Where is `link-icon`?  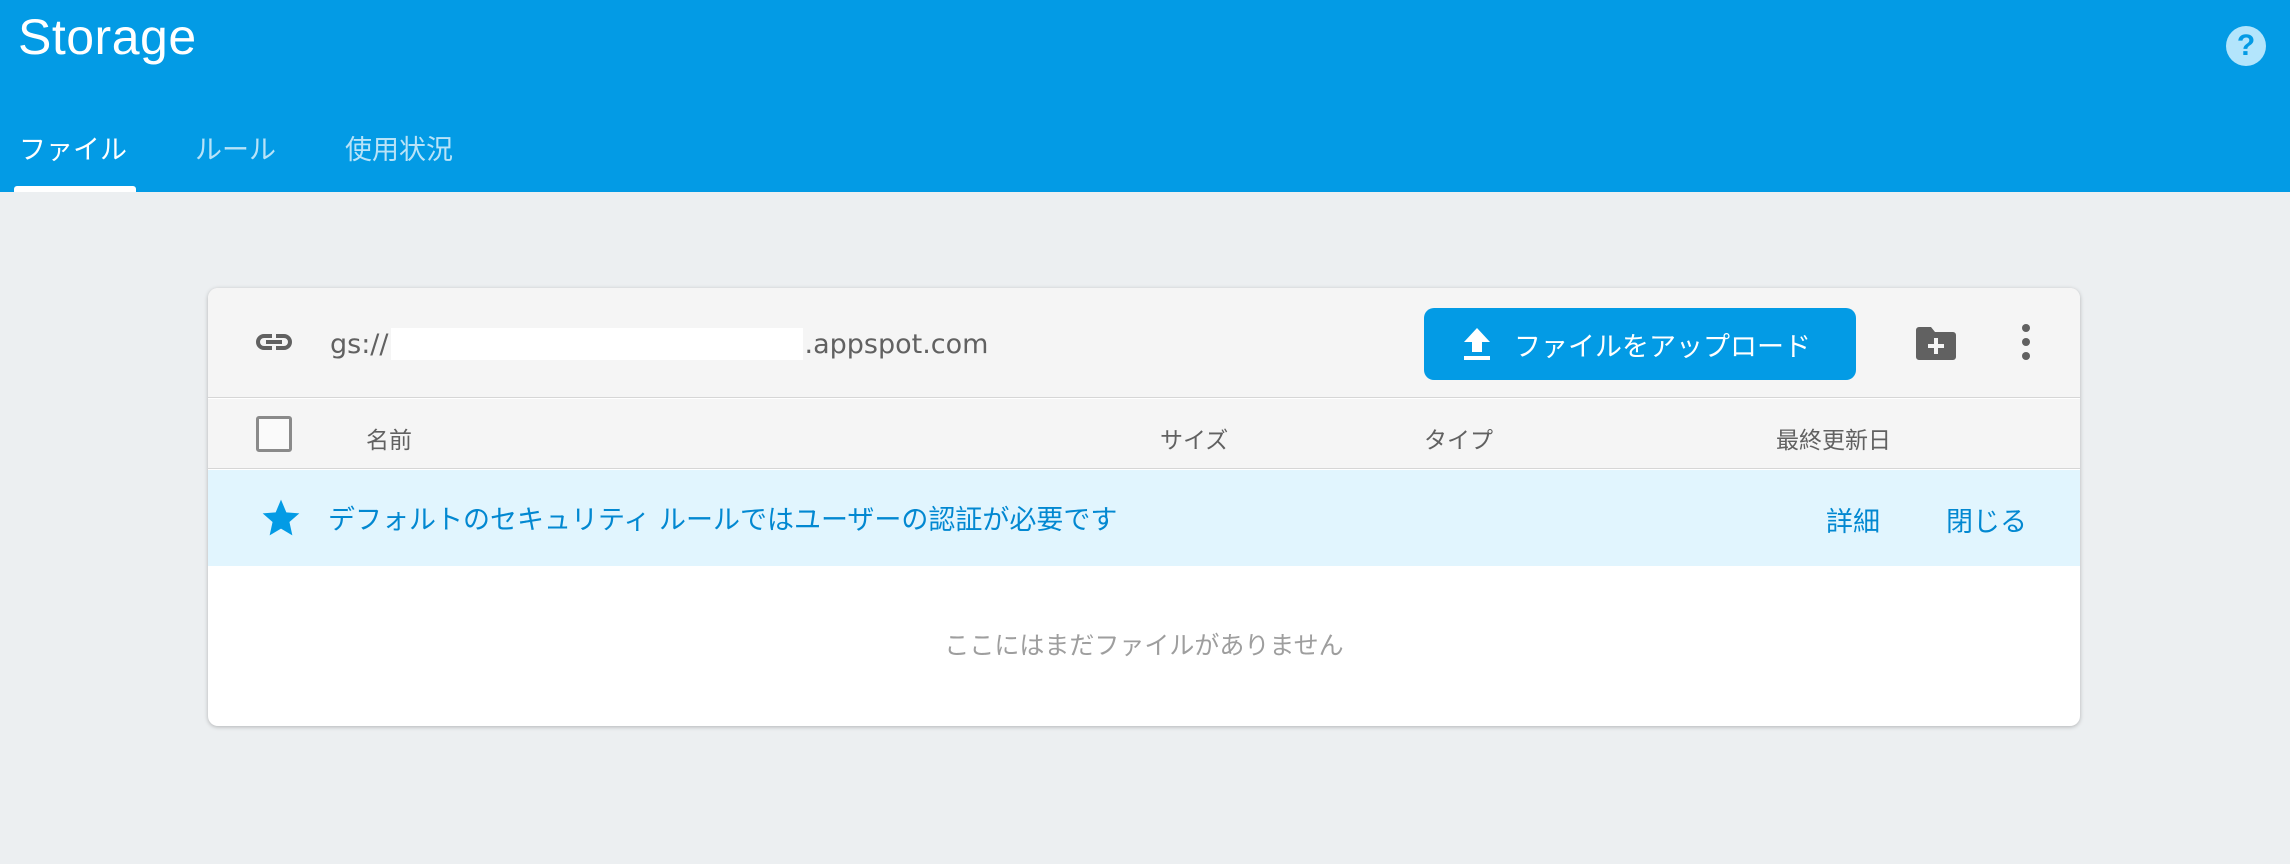
link-icon is located at coordinates (274, 342).